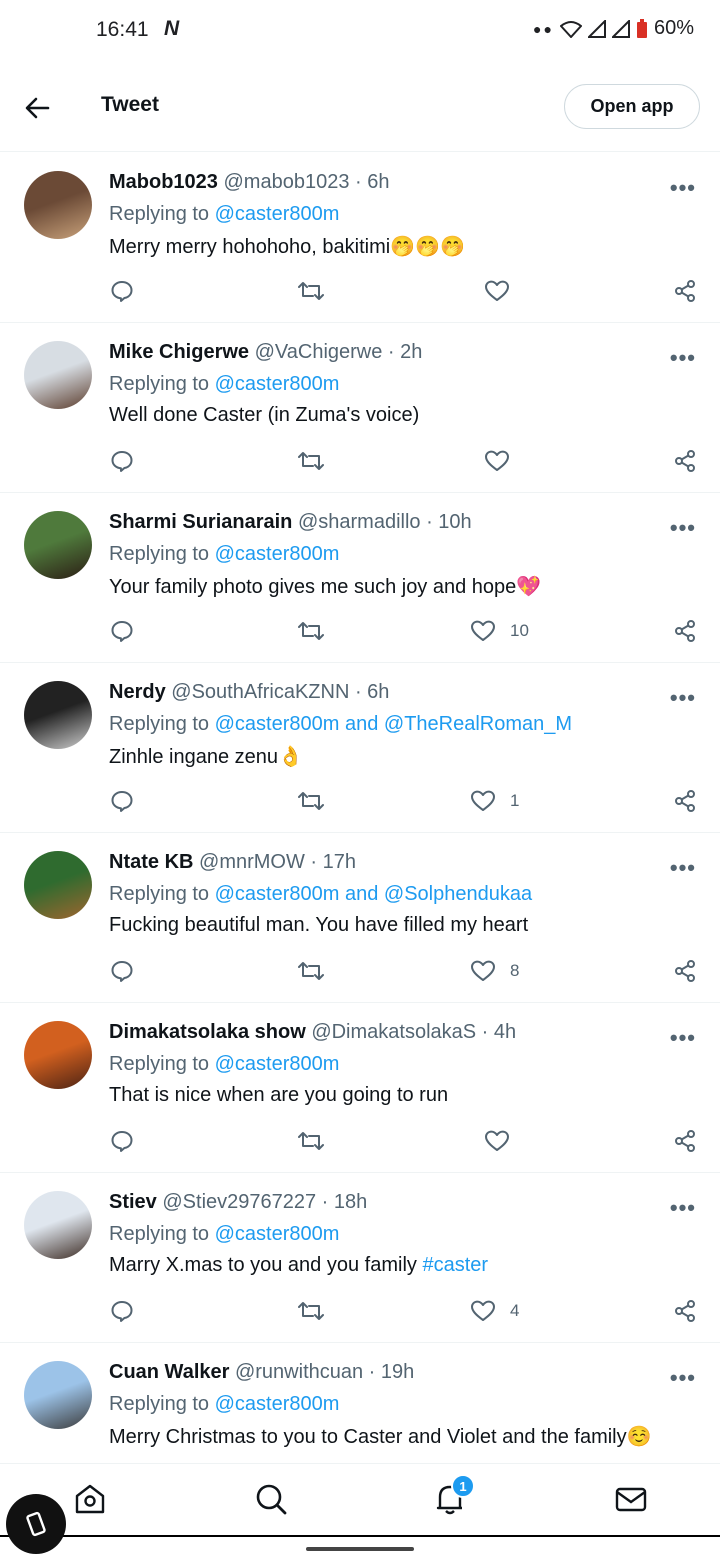 The image size is (720, 1560). What do you see at coordinates (169, 1372) in the screenshot?
I see `author-name: Cuan Walker` at bounding box center [169, 1372].